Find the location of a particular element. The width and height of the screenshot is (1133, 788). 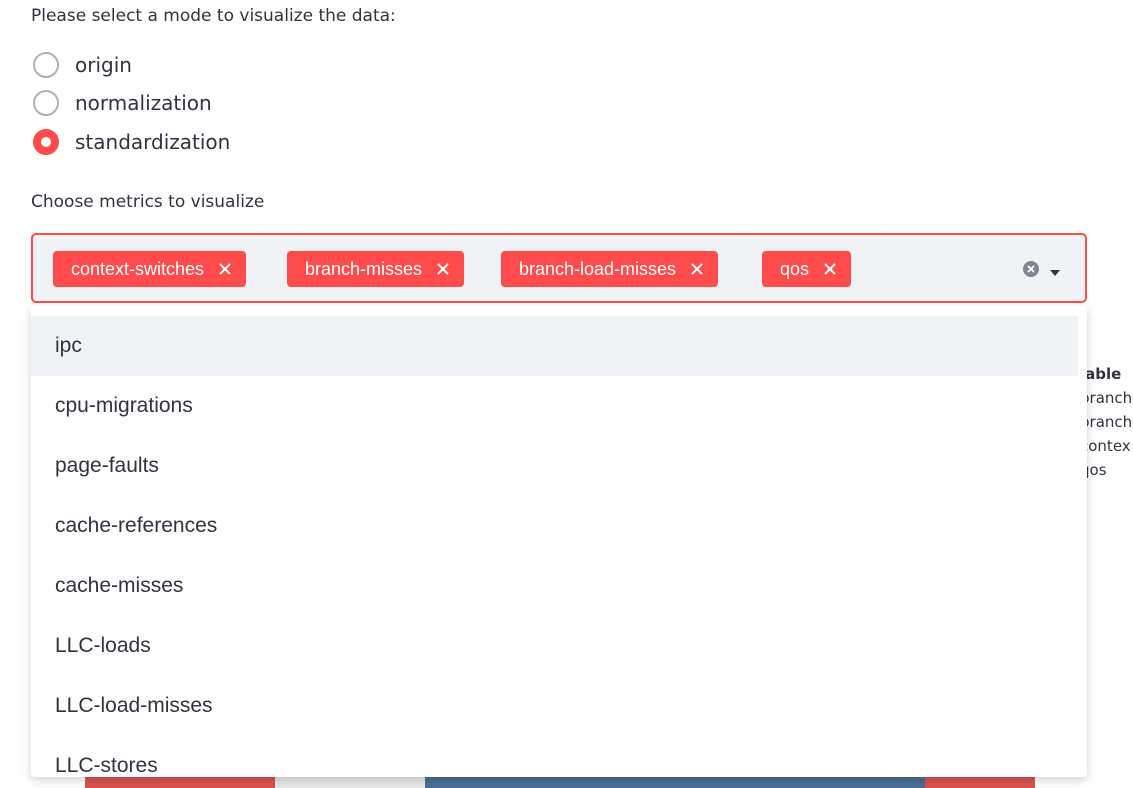

tag-qos: qos is located at coordinates (807, 269).